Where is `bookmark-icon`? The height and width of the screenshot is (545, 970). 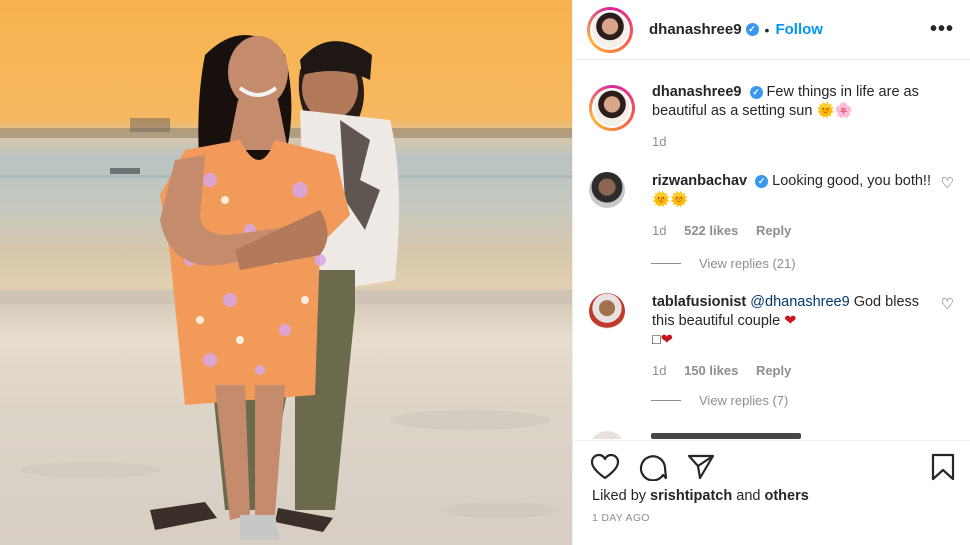
bookmark-icon is located at coordinates (943, 467).